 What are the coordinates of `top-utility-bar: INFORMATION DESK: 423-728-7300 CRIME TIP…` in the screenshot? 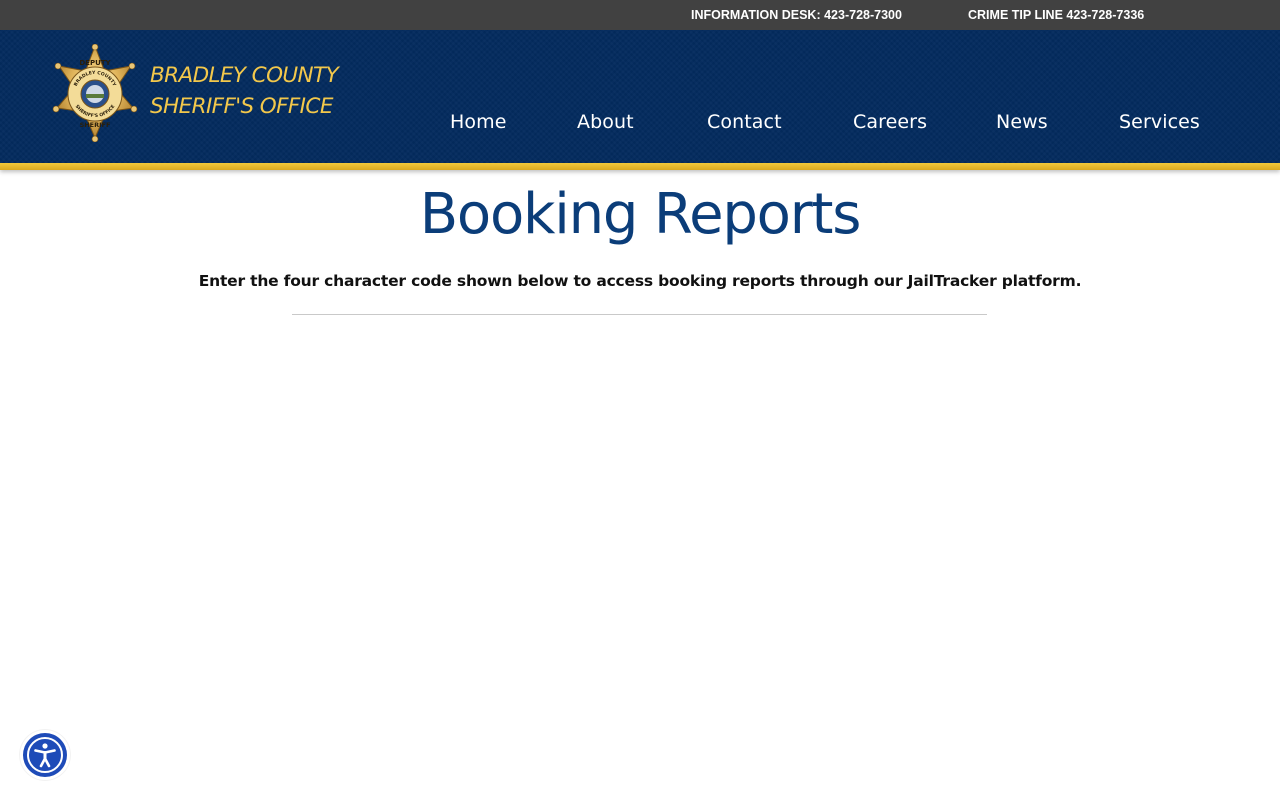 It's located at (640, 15).